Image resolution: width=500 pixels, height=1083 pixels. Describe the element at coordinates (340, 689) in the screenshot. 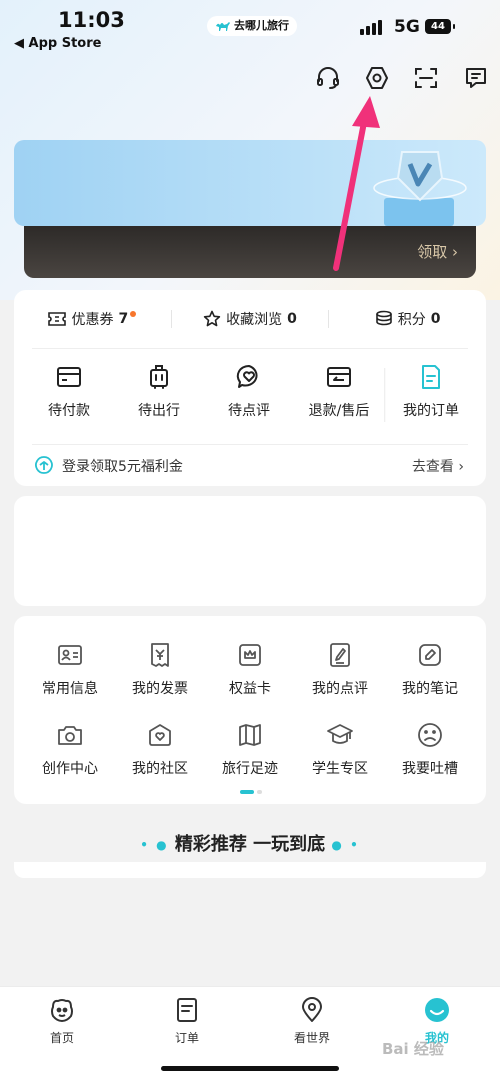

I see `service-label: 我的点评` at that location.